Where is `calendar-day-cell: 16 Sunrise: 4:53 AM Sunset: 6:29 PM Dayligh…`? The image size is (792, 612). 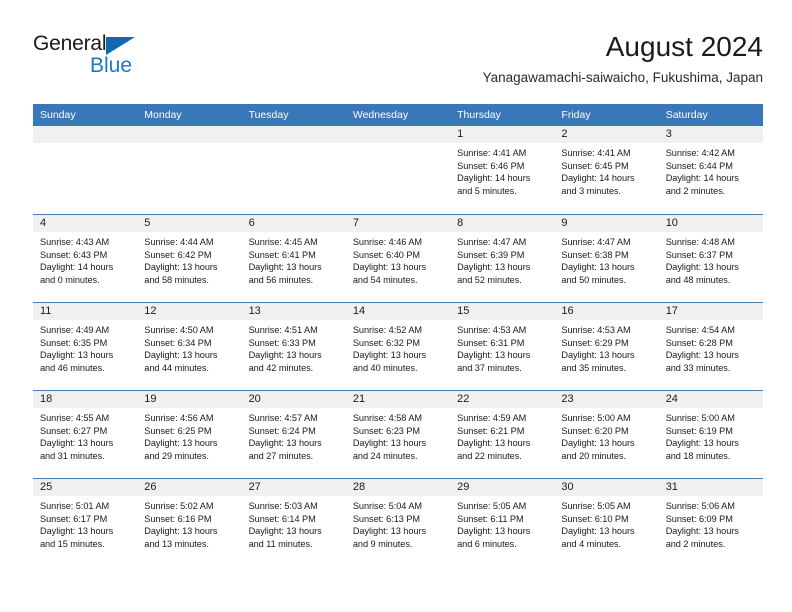 calendar-day-cell: 16 Sunrise: 4:53 AM Sunset: 6:29 PM Dayligh… is located at coordinates (606, 346).